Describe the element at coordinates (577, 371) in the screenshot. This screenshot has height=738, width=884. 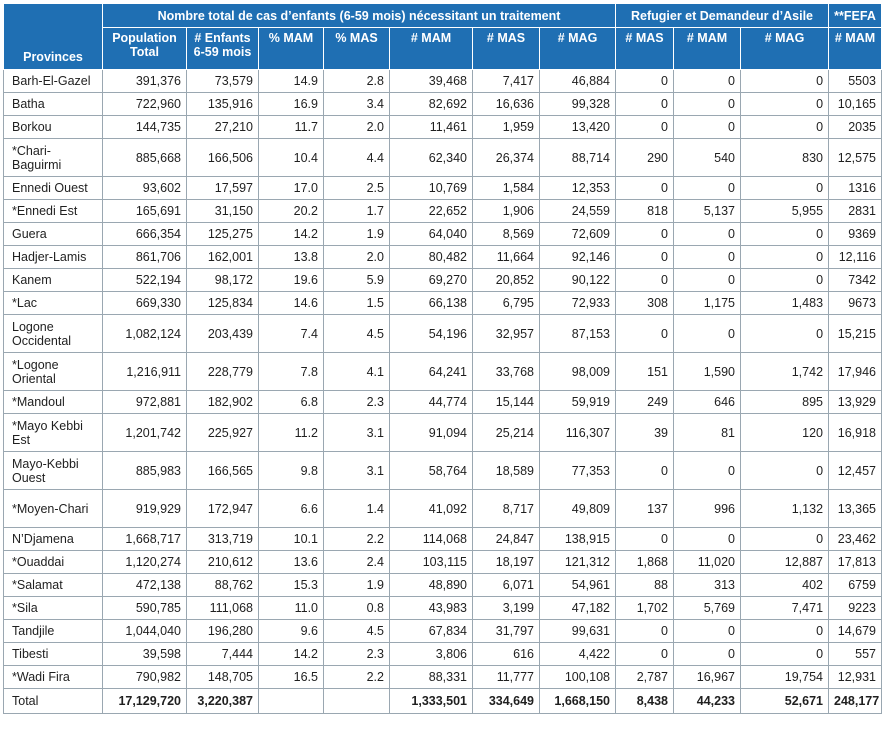
I see `value-cell: 98,009` at that location.